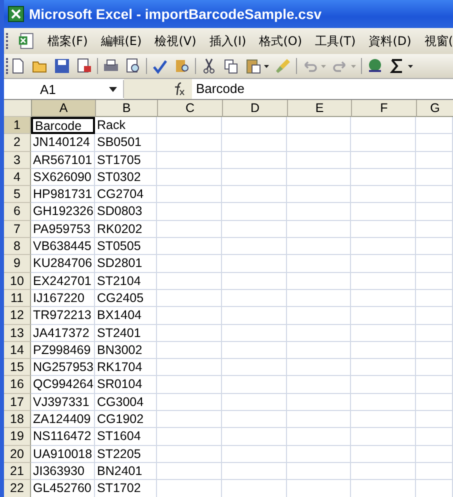 The image size is (453, 497). Describe the element at coordinates (126, 125) in the screenshot. I see `table-cell: Rack` at that location.